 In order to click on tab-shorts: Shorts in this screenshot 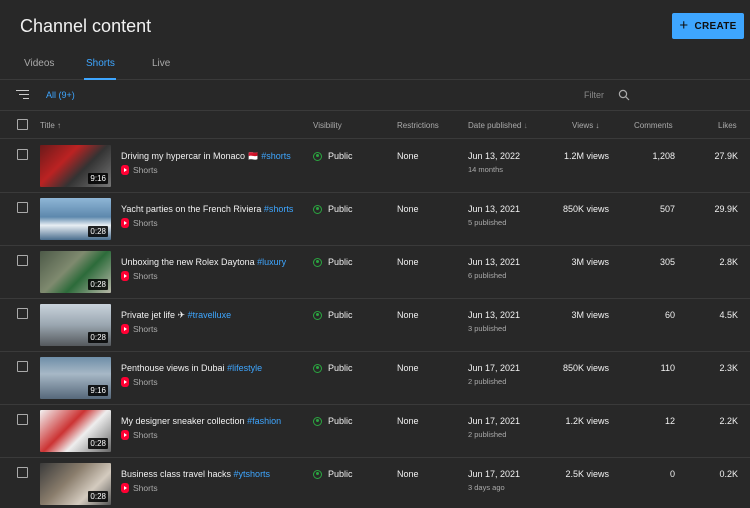, I will do `click(100, 63)`.